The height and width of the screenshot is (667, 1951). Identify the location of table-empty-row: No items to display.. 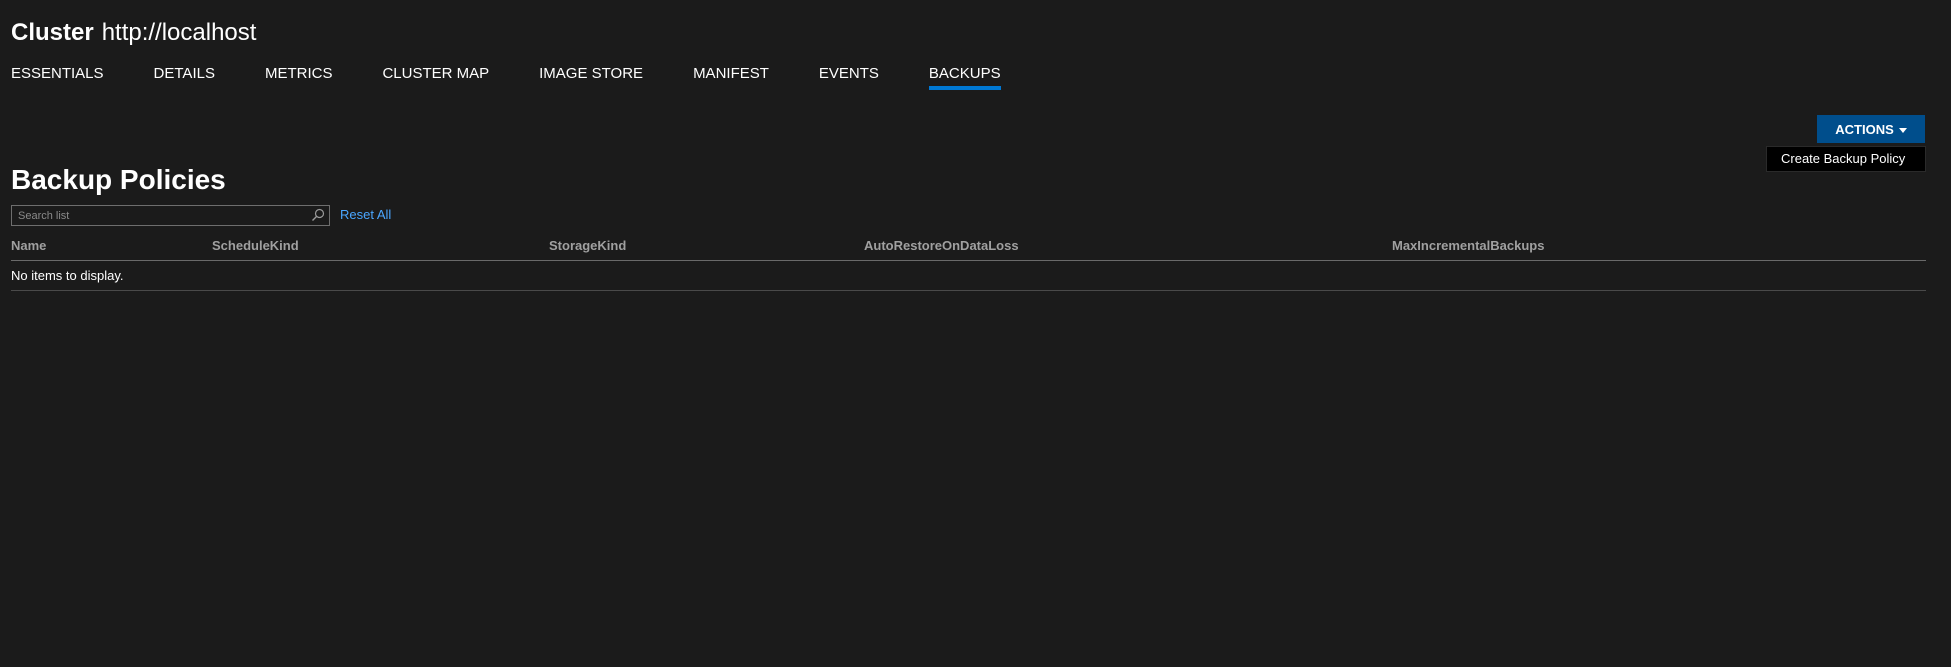
(968, 276).